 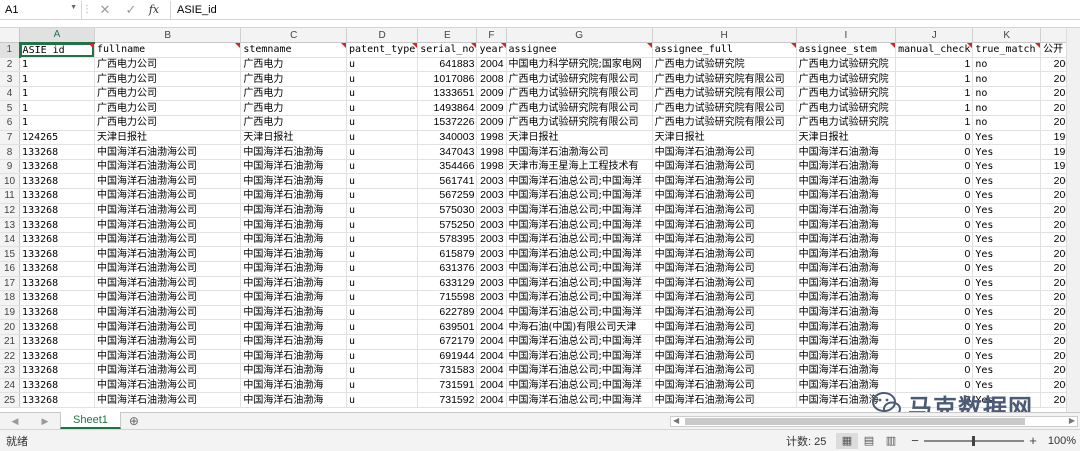 What do you see at coordinates (10, 400) in the screenshot?
I see `row-header: 25` at bounding box center [10, 400].